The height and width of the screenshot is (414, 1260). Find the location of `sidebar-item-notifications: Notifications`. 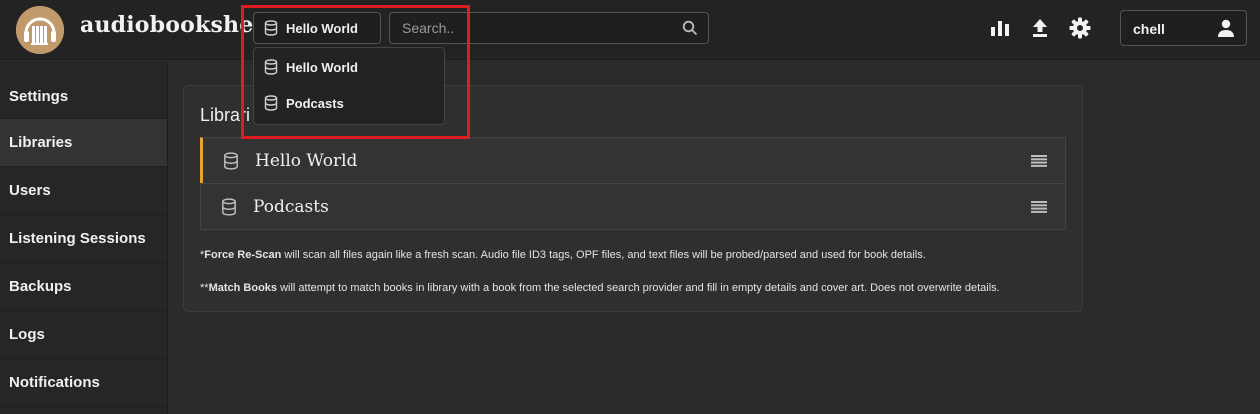

sidebar-item-notifications: Notifications is located at coordinates (83, 383).